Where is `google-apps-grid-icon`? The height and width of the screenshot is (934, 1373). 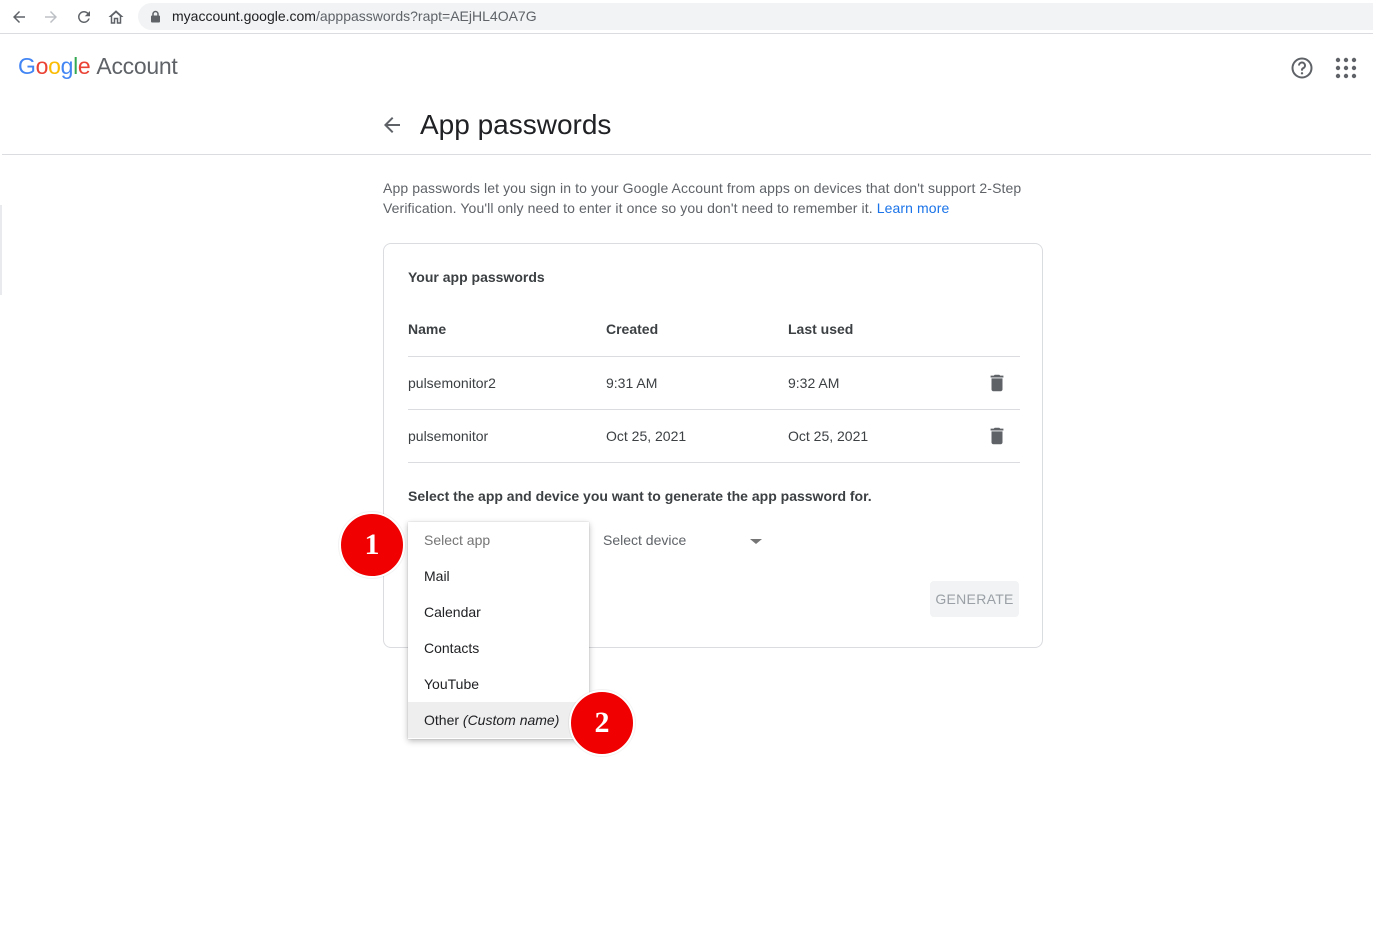 google-apps-grid-icon is located at coordinates (1346, 68).